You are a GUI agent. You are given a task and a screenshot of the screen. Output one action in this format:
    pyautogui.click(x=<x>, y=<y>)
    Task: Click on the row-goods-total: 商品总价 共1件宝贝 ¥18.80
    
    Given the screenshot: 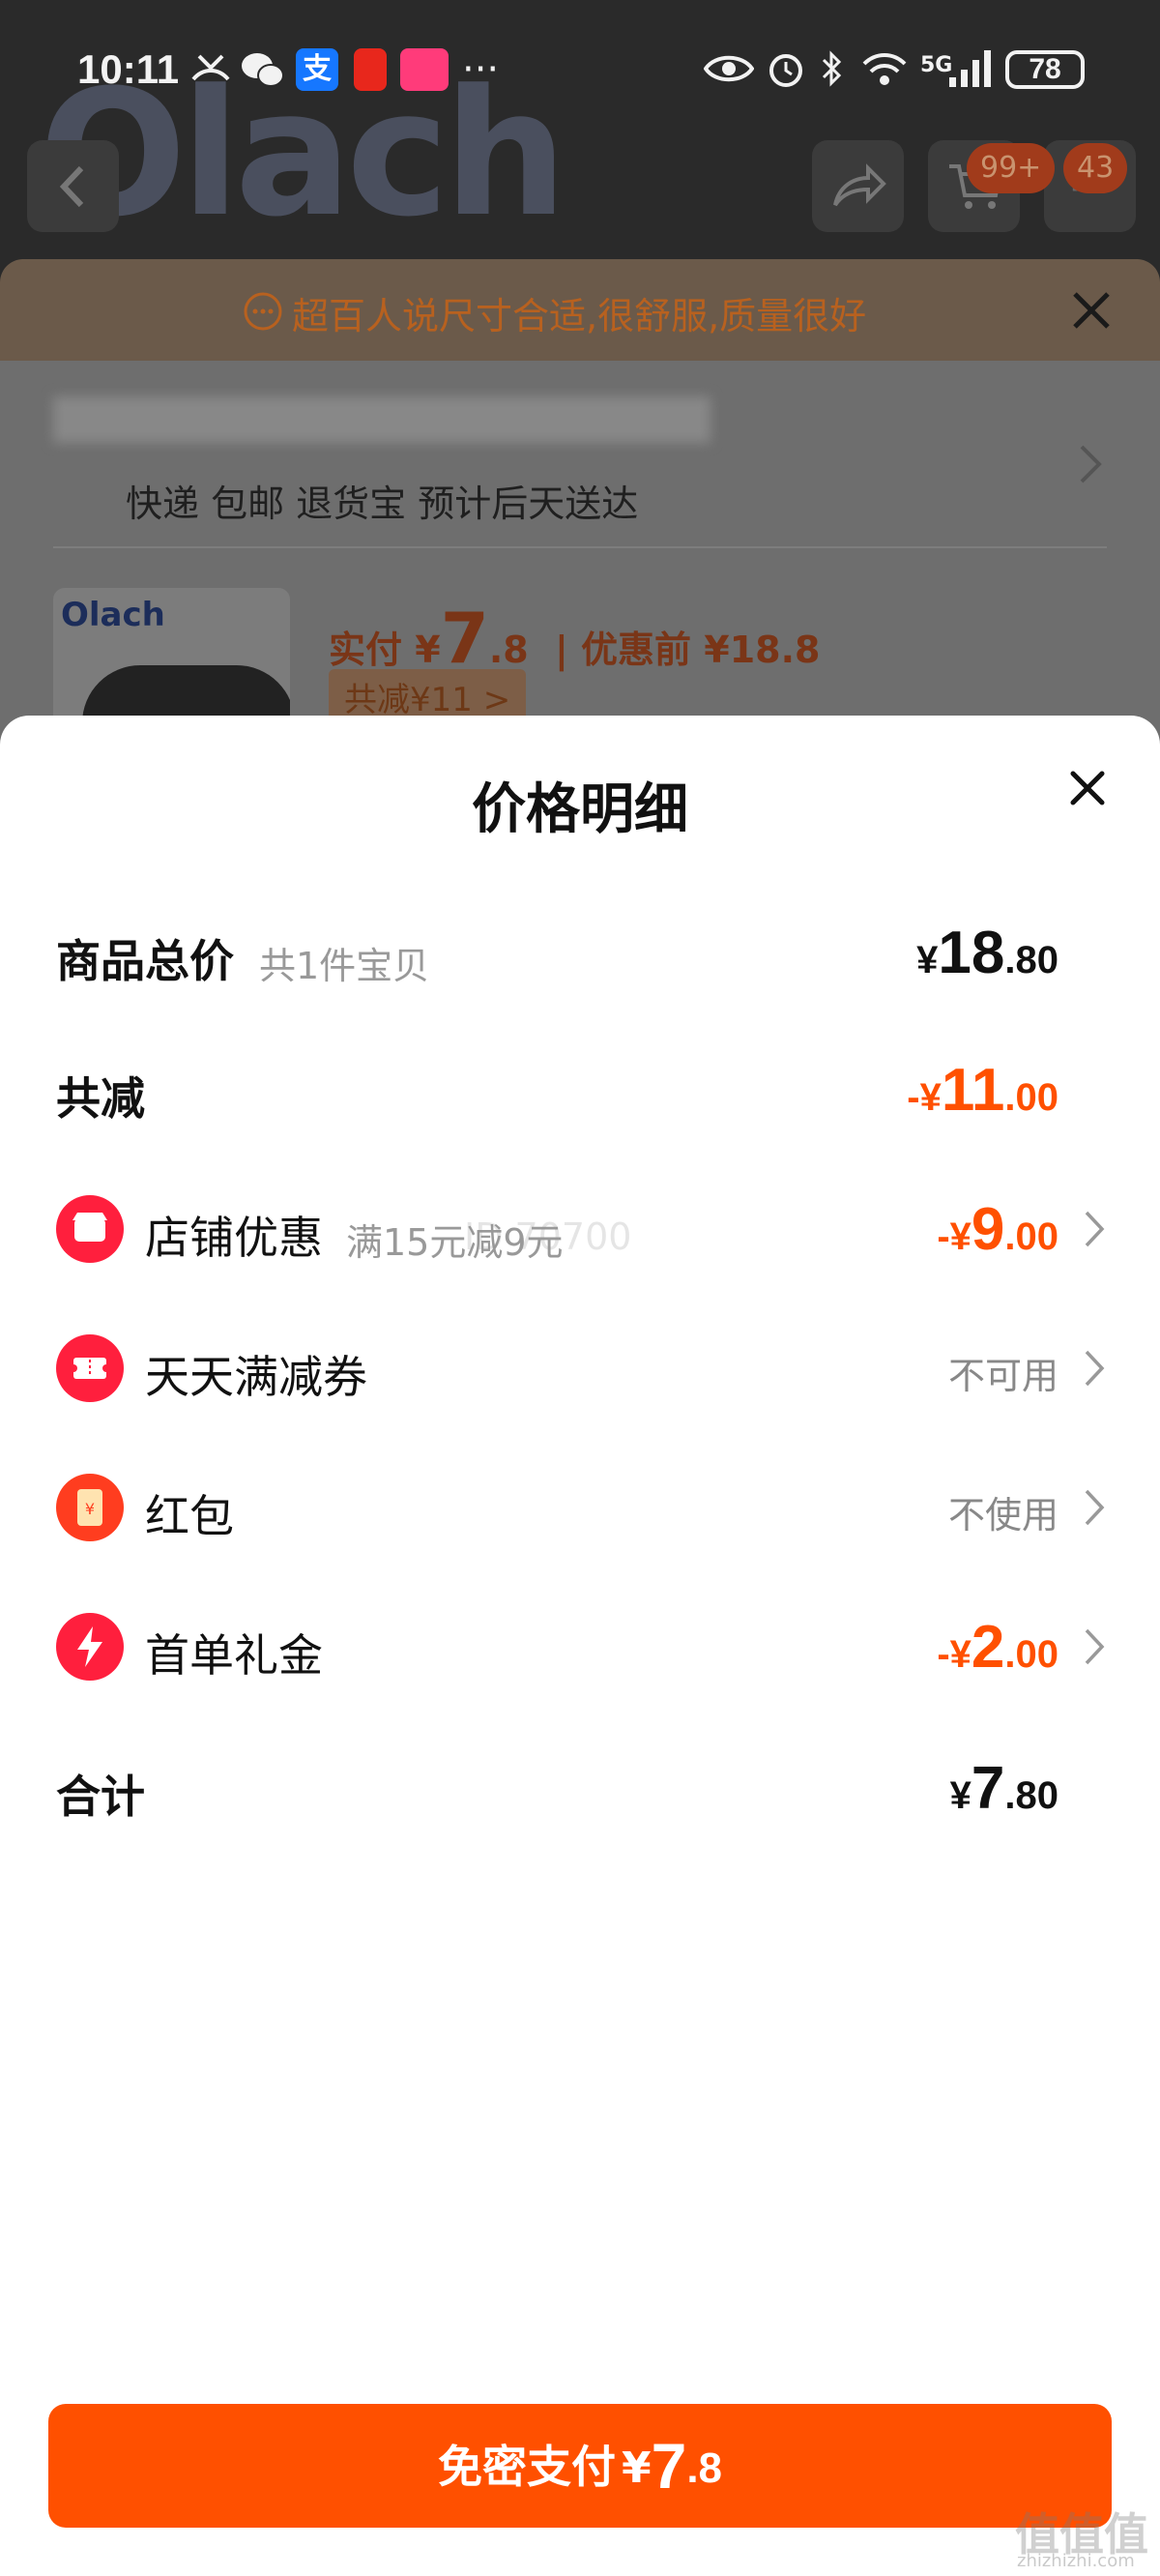 What is the action you would take?
    pyautogui.click(x=580, y=952)
    